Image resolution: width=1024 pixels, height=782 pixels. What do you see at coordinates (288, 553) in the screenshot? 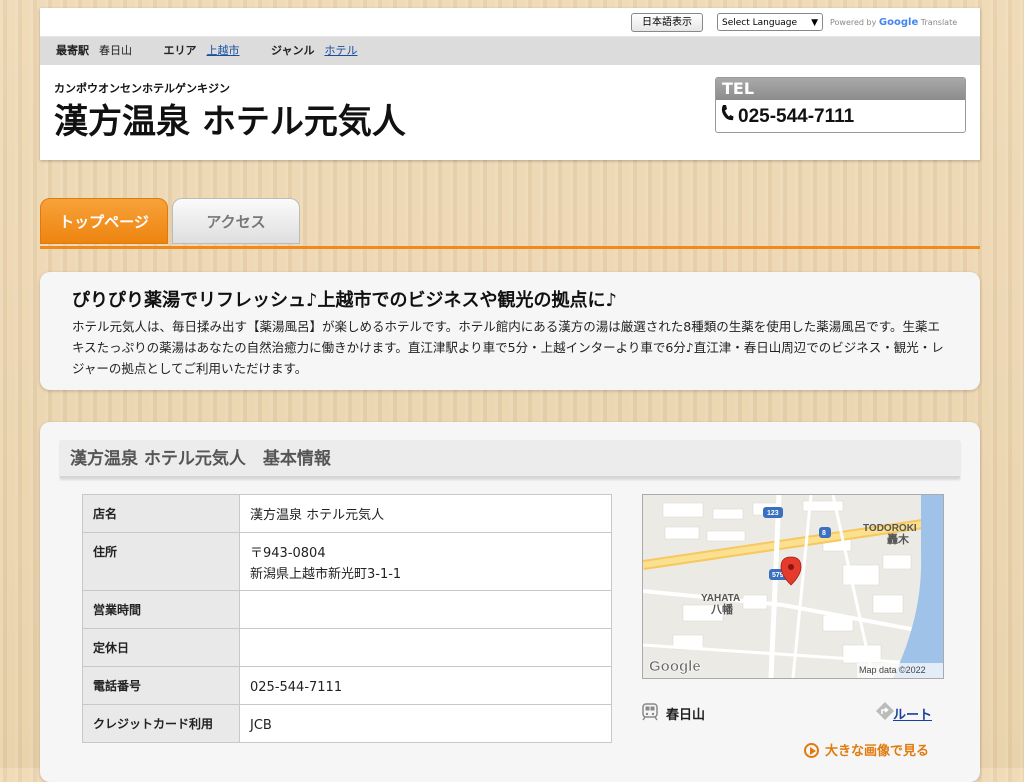
I see `postal-code: 〒943-0804` at bounding box center [288, 553].